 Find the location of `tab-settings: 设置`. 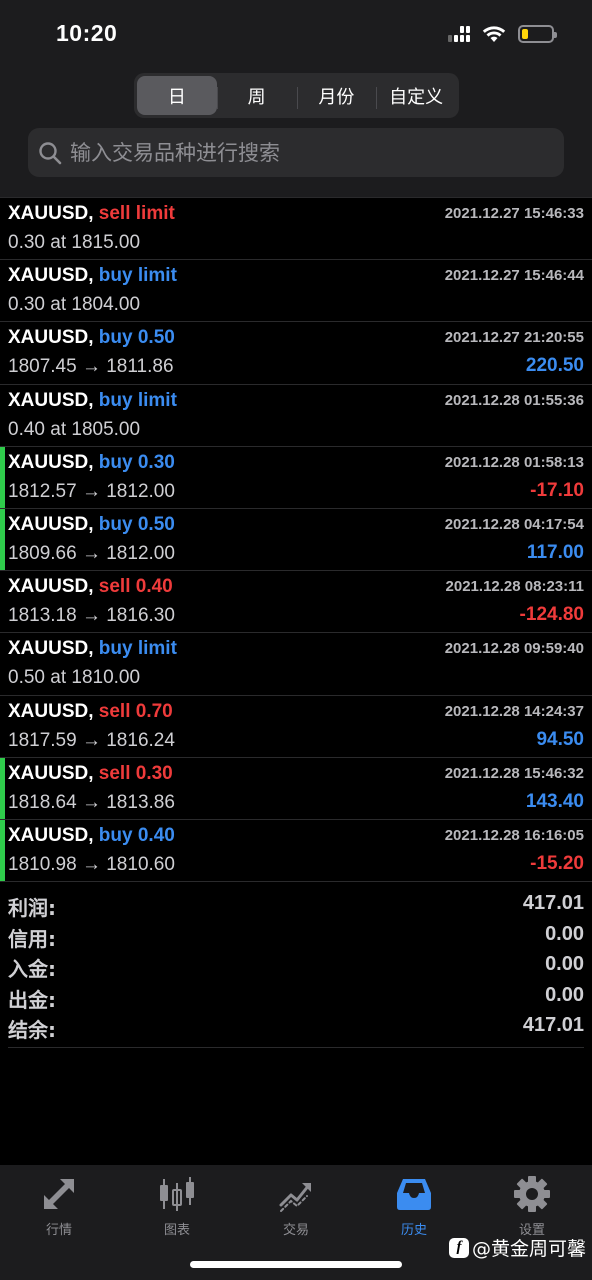

tab-settings: 设置 is located at coordinates (532, 1206).